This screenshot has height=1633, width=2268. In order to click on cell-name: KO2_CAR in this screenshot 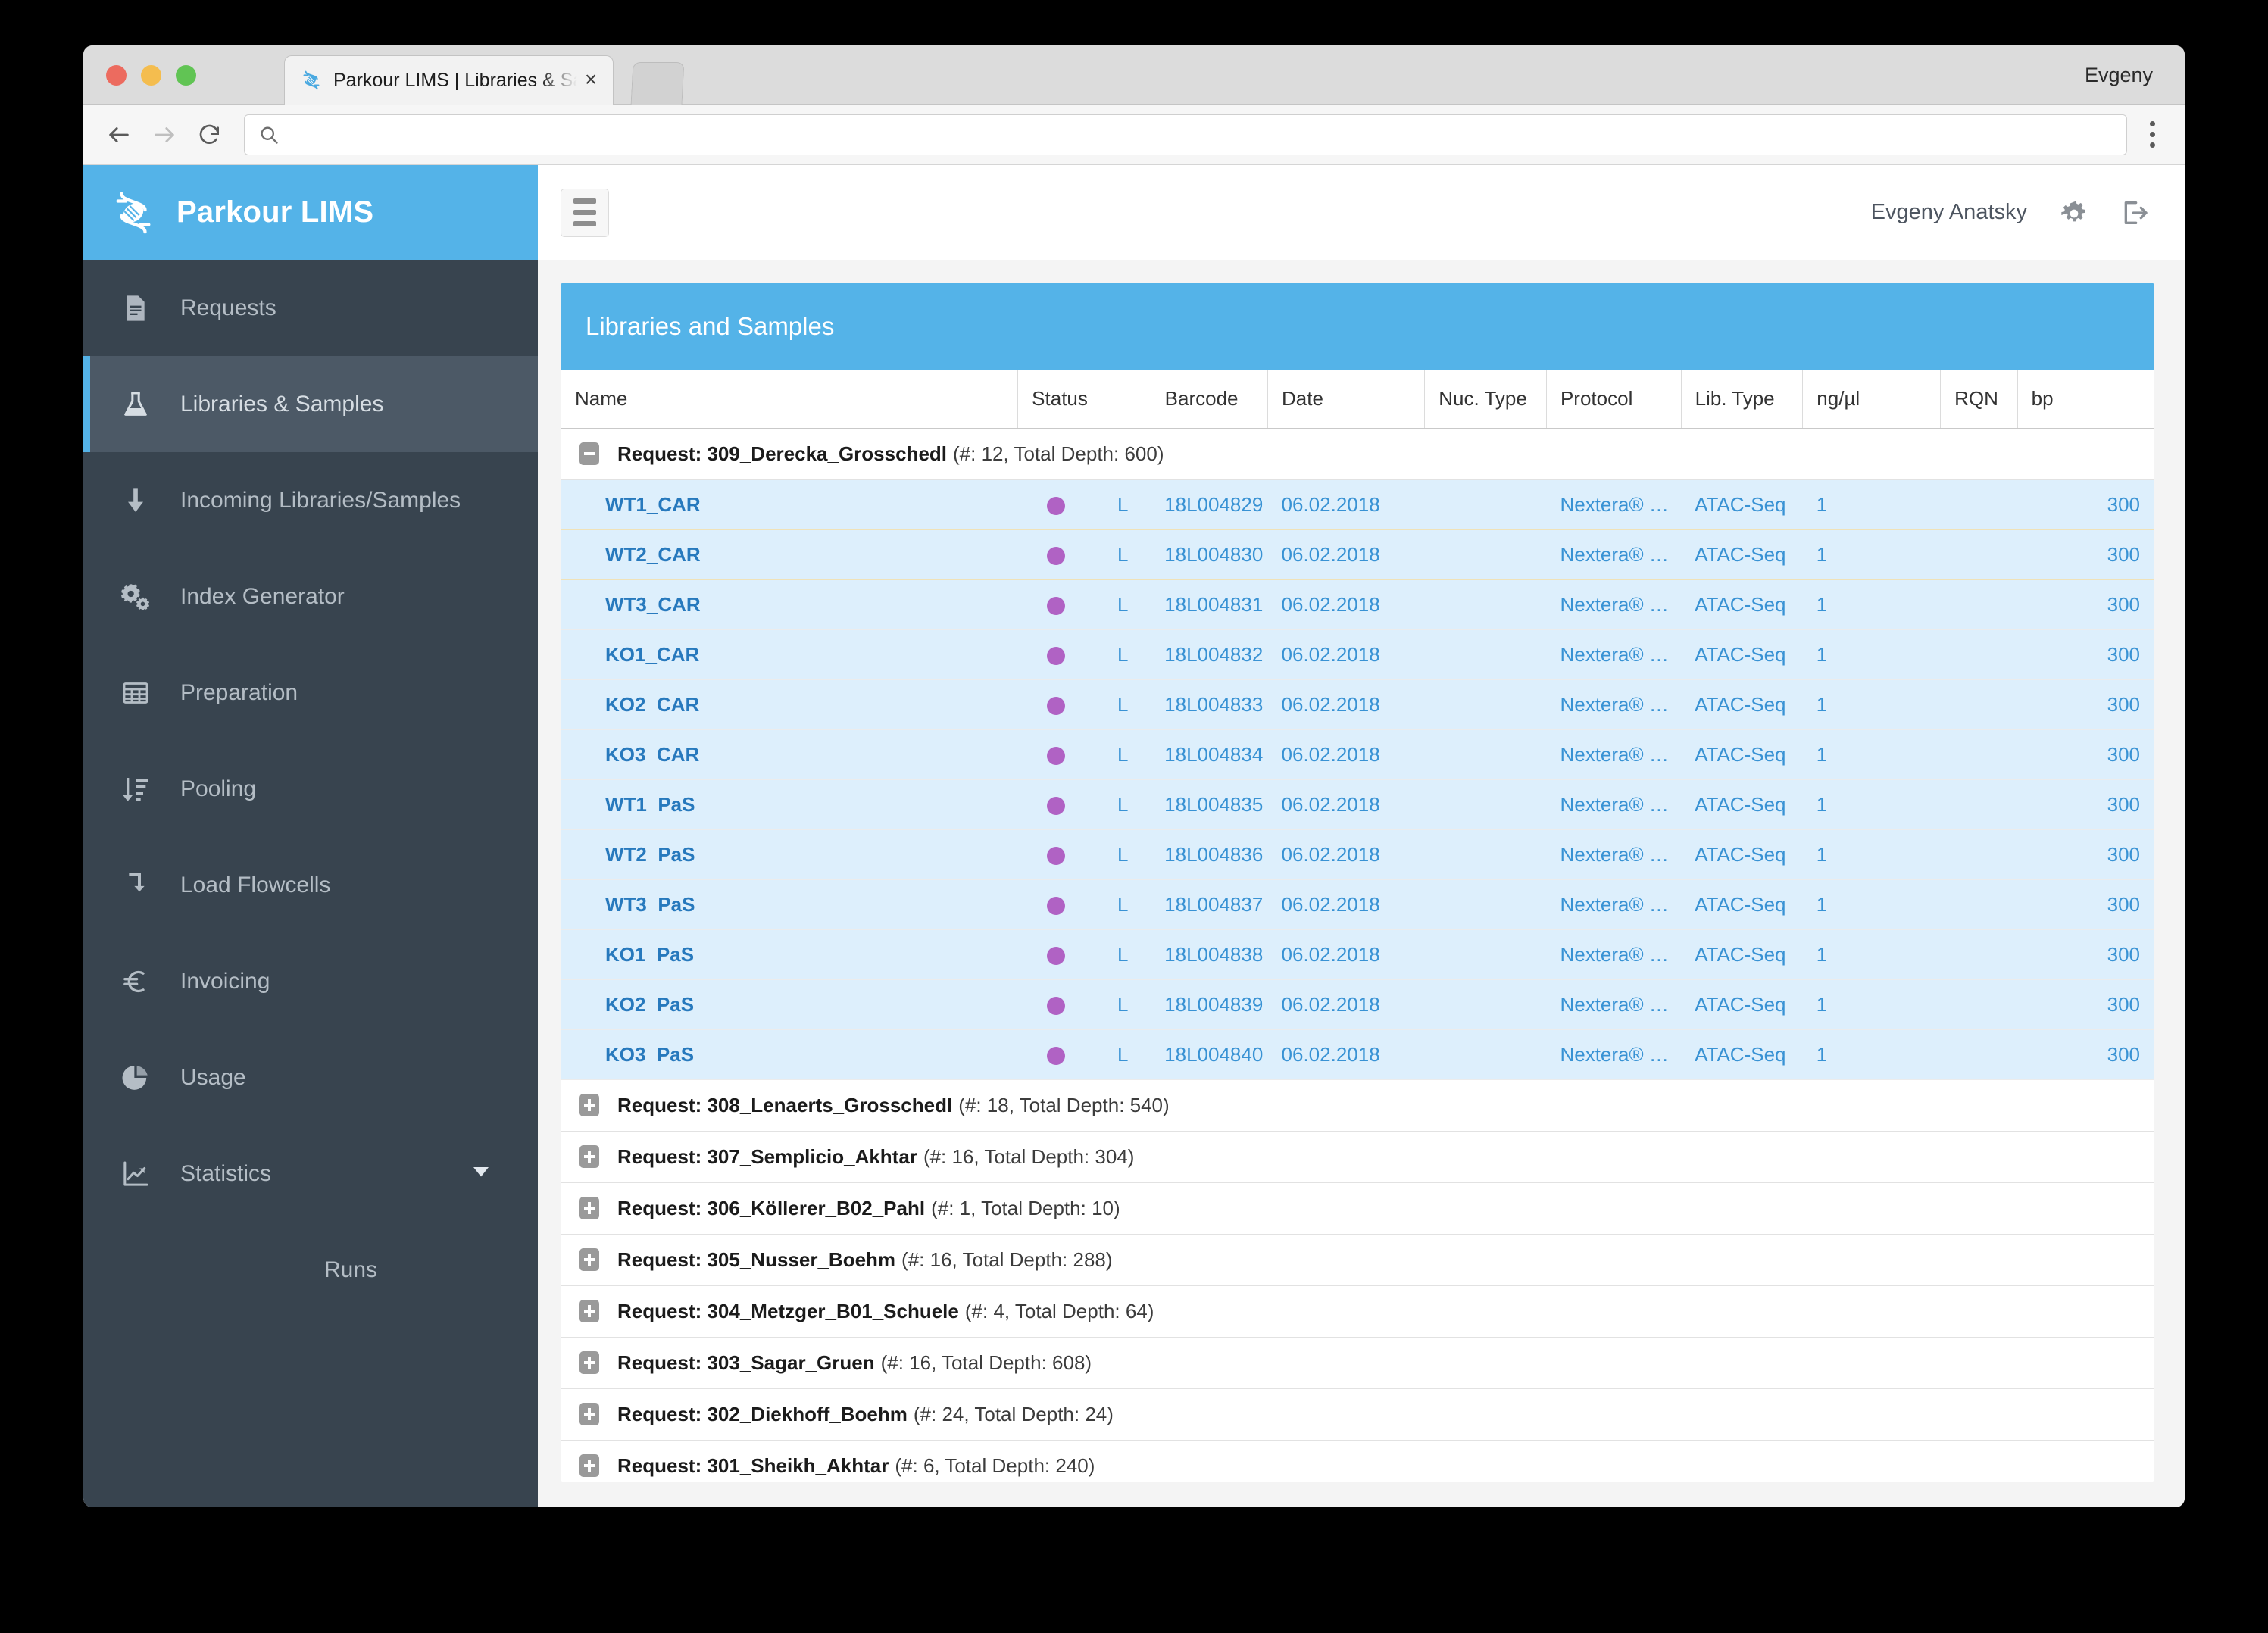, I will do `click(789, 704)`.